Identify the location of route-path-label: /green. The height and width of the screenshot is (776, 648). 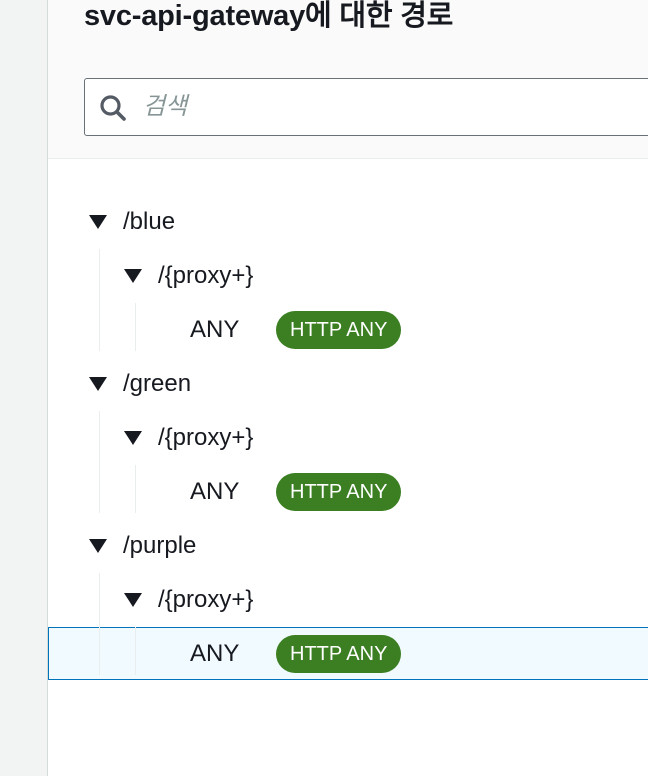
(157, 383).